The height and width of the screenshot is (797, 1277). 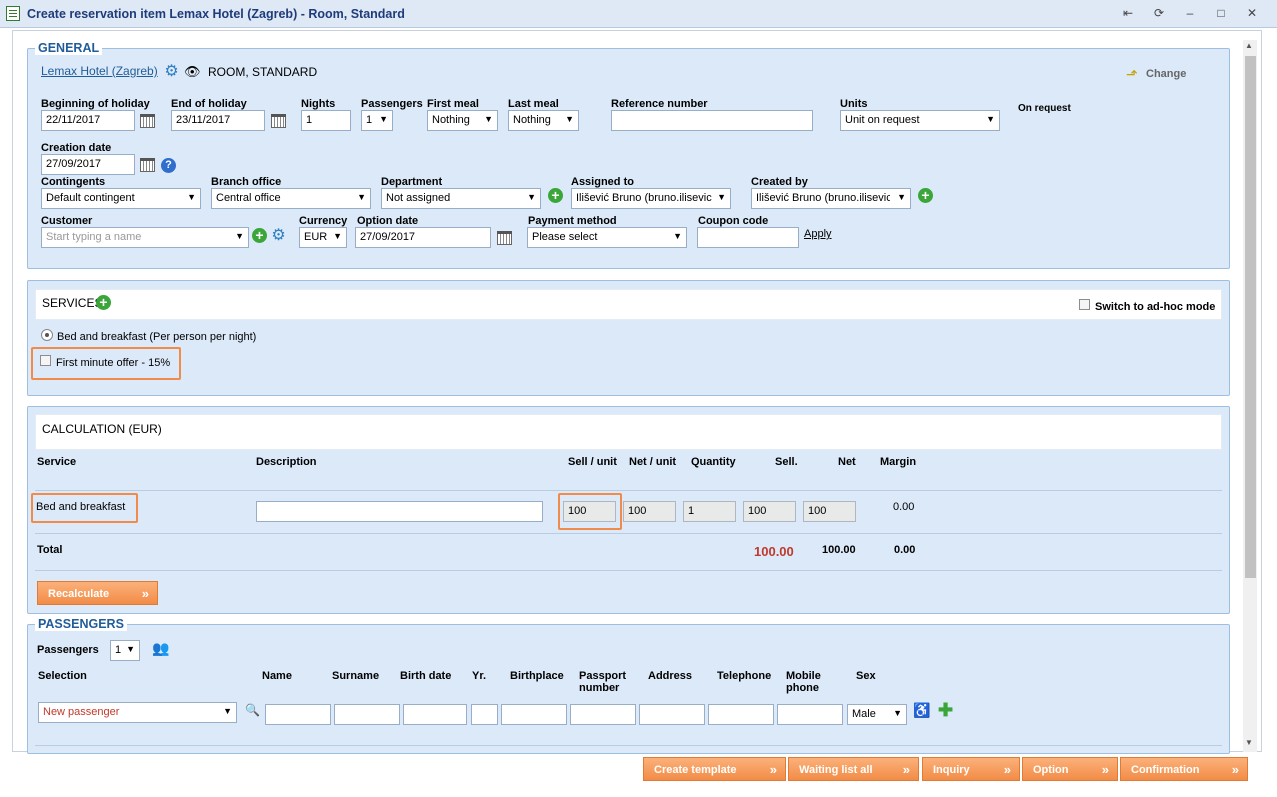 What do you see at coordinates (399, 511) in the screenshot?
I see `calc-description-input` at bounding box center [399, 511].